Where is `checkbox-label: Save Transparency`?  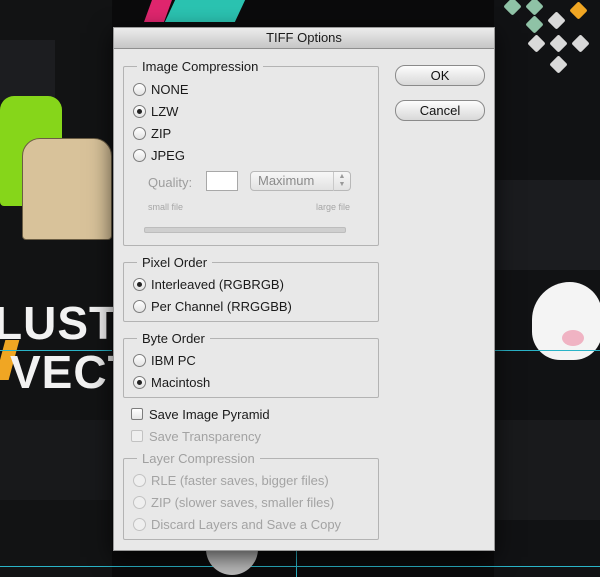 checkbox-label: Save Transparency is located at coordinates (205, 436).